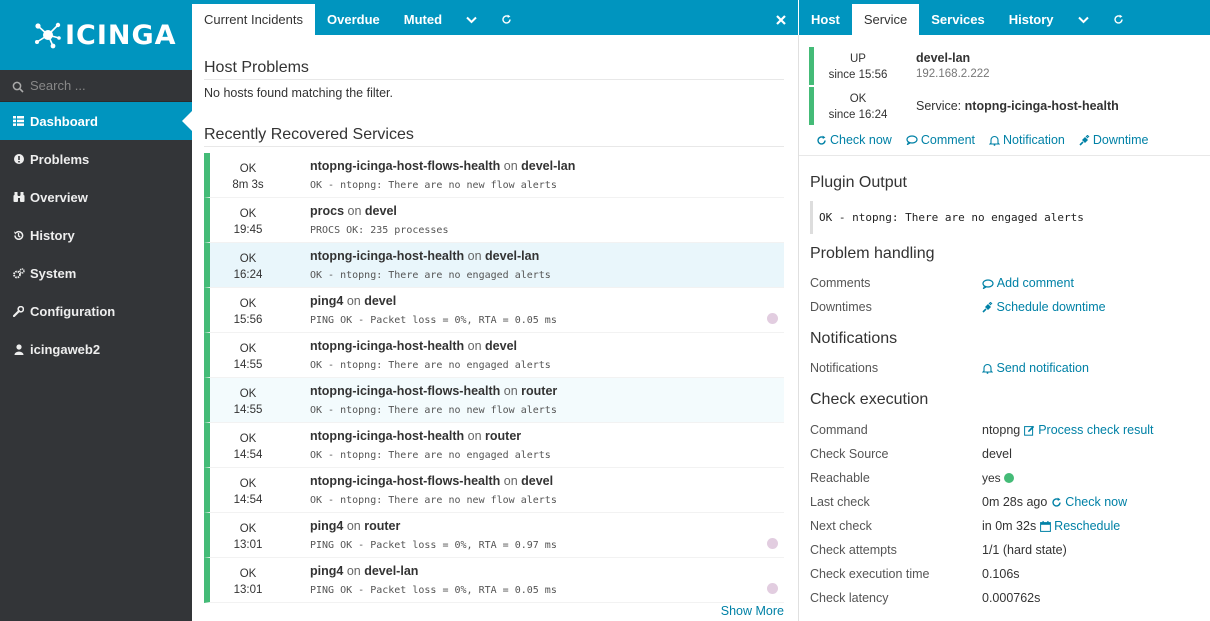  What do you see at coordinates (353, 19) in the screenshot?
I see `tab-overdue: Overdue` at bounding box center [353, 19].